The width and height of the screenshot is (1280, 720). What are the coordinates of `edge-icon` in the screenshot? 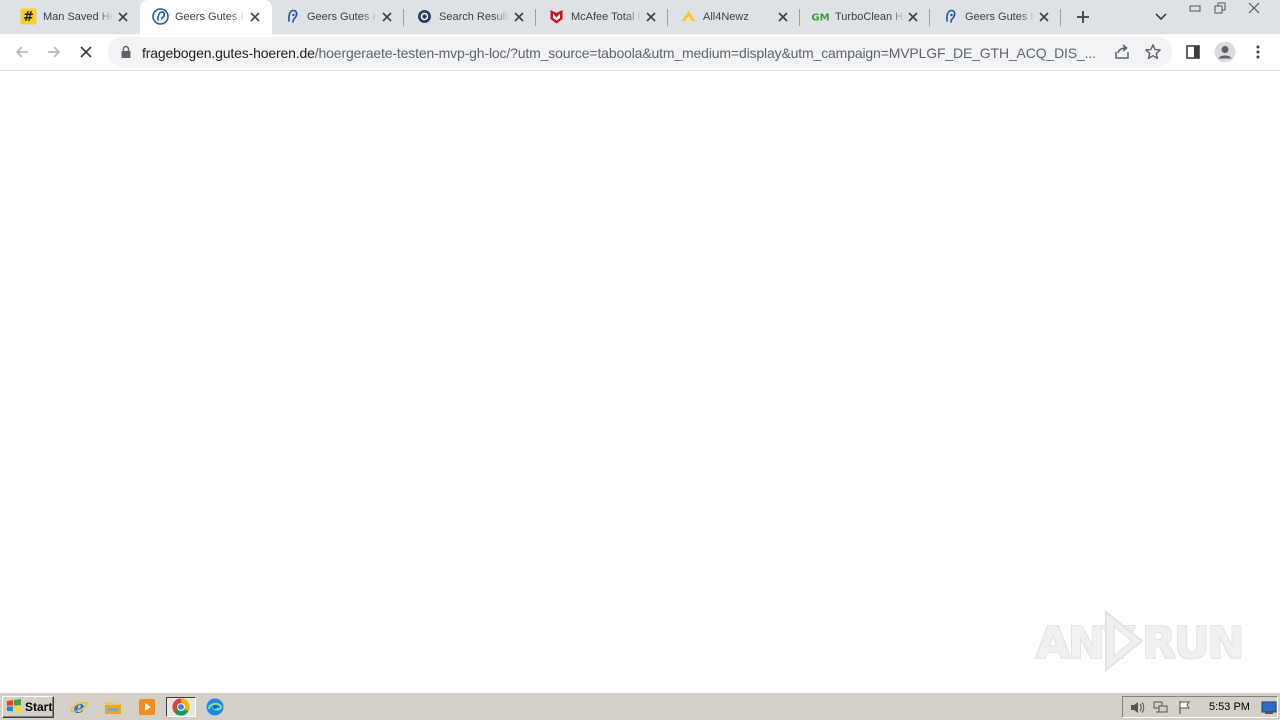 It's located at (215, 707).